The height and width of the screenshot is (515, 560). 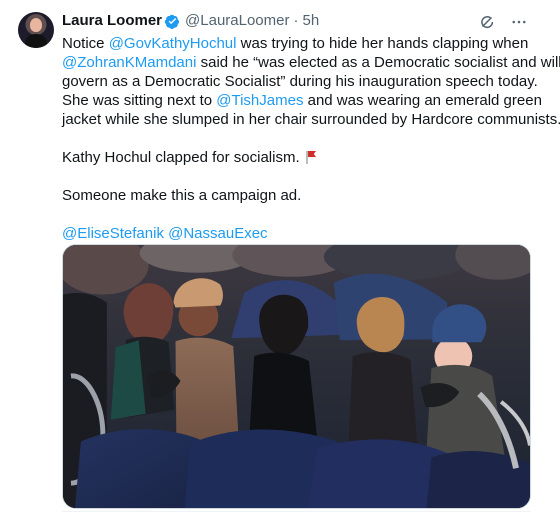 I want to click on more-options-icon, so click(x=519, y=22).